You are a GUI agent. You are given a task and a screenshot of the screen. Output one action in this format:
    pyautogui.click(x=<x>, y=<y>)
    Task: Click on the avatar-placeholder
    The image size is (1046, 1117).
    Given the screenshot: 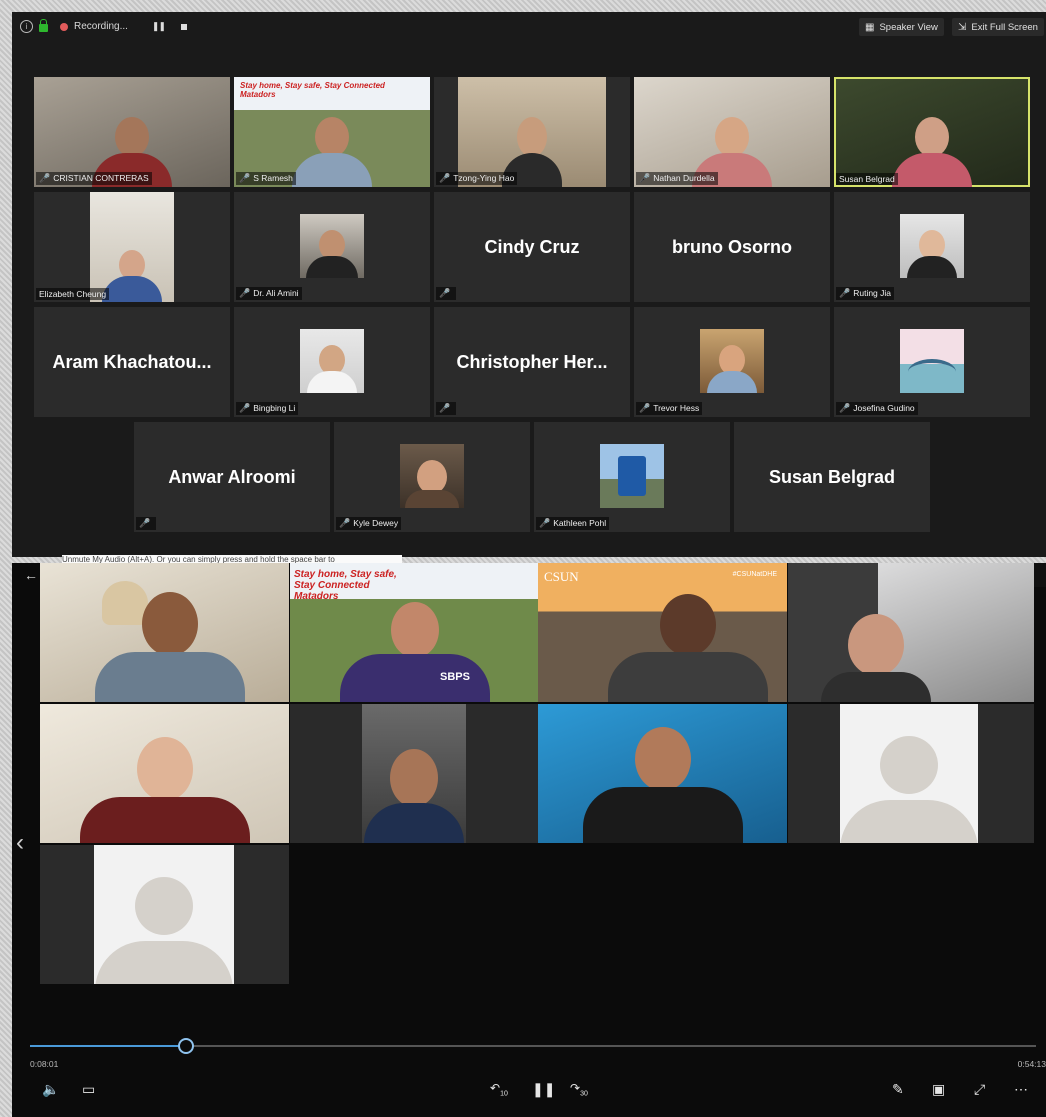 What is the action you would take?
    pyautogui.click(x=909, y=773)
    